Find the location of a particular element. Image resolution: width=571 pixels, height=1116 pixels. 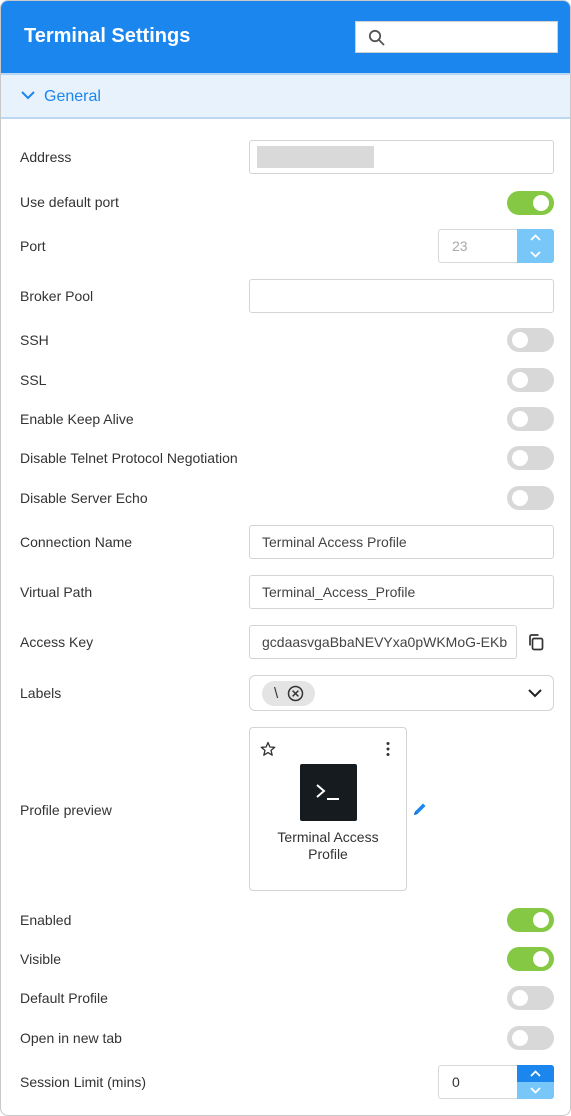

section-title: General is located at coordinates (72, 96).